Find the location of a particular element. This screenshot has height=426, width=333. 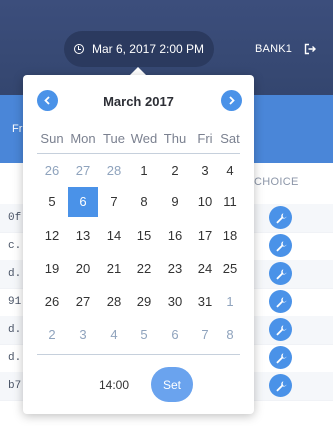

calendar-day: 2 is located at coordinates (175, 171).